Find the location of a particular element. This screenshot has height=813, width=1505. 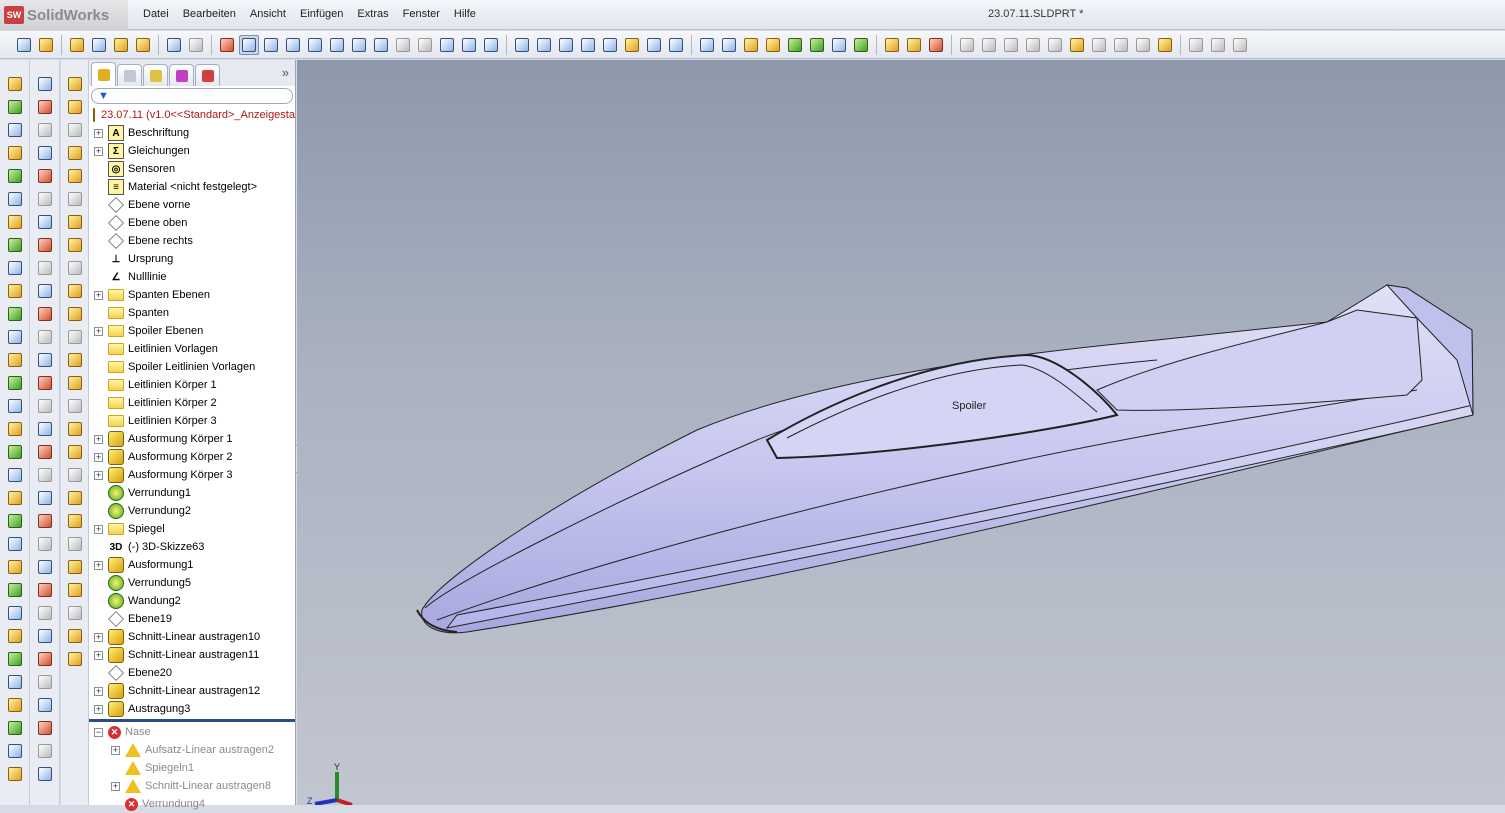

tree-item: + A Beschriftung is located at coordinates (192, 133).